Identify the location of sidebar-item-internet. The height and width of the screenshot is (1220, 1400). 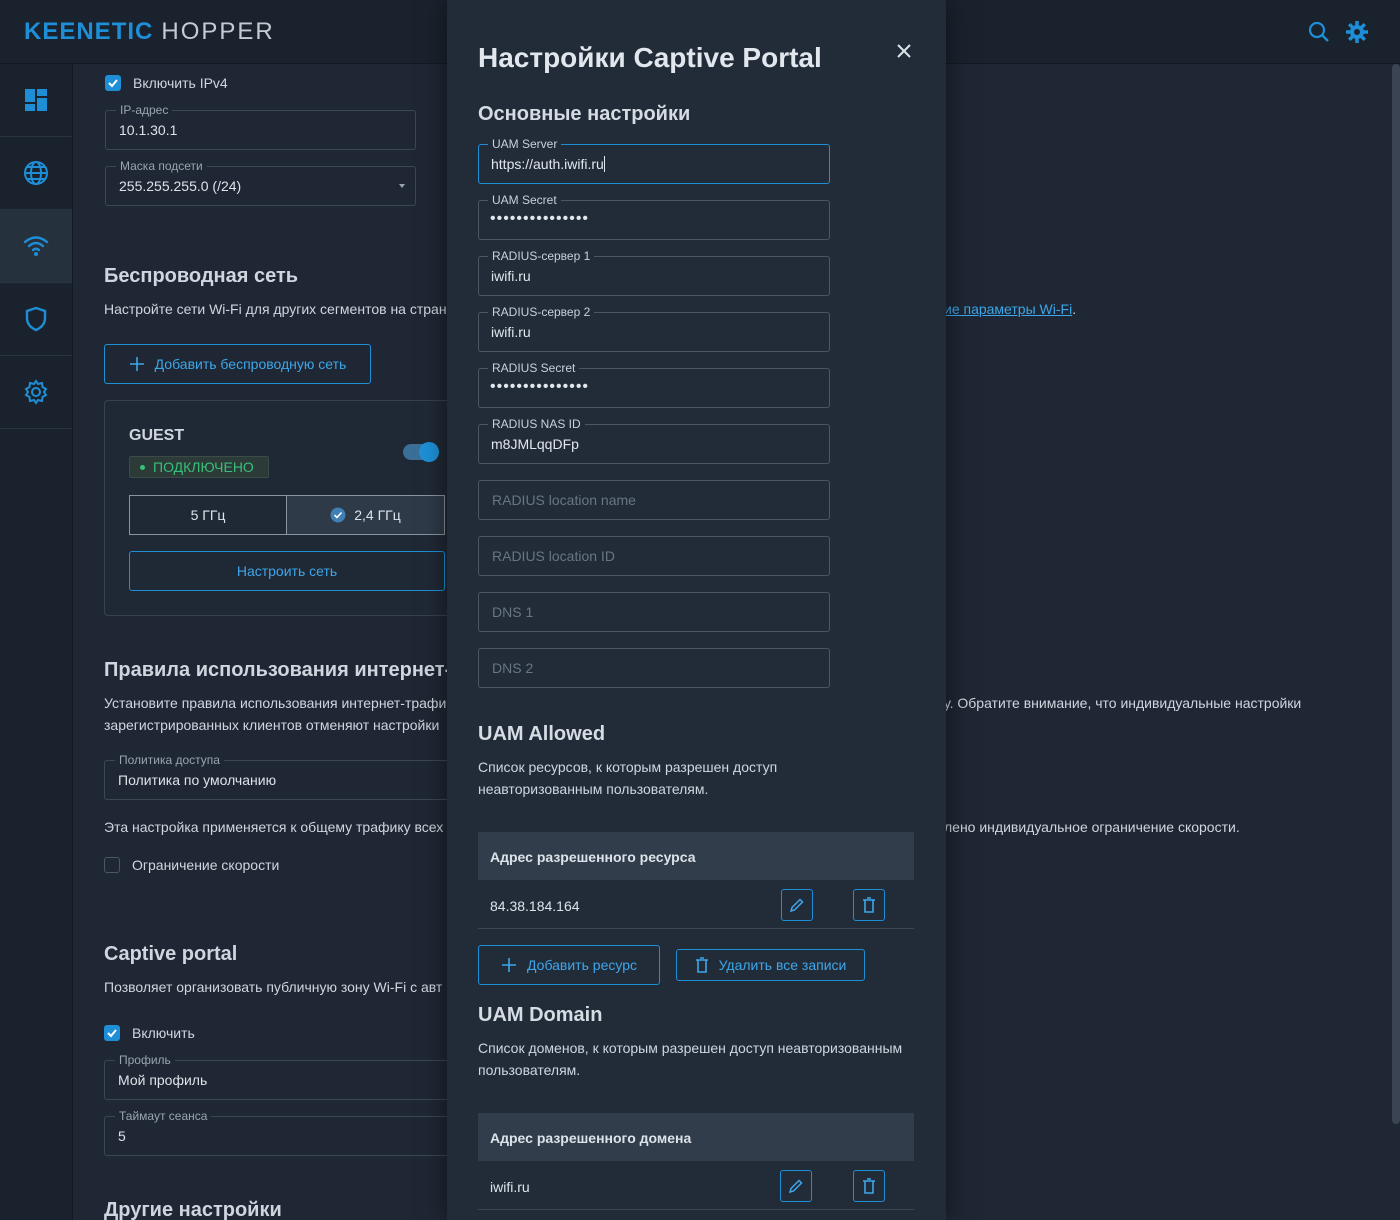
(36, 173).